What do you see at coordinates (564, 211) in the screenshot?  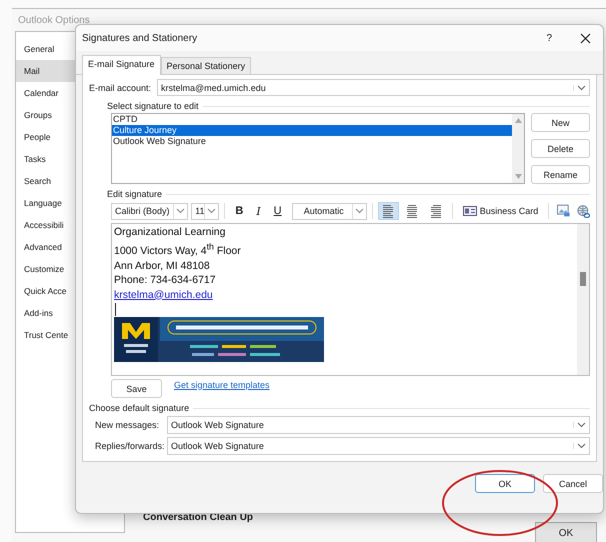 I see `insert-picture-icon` at bounding box center [564, 211].